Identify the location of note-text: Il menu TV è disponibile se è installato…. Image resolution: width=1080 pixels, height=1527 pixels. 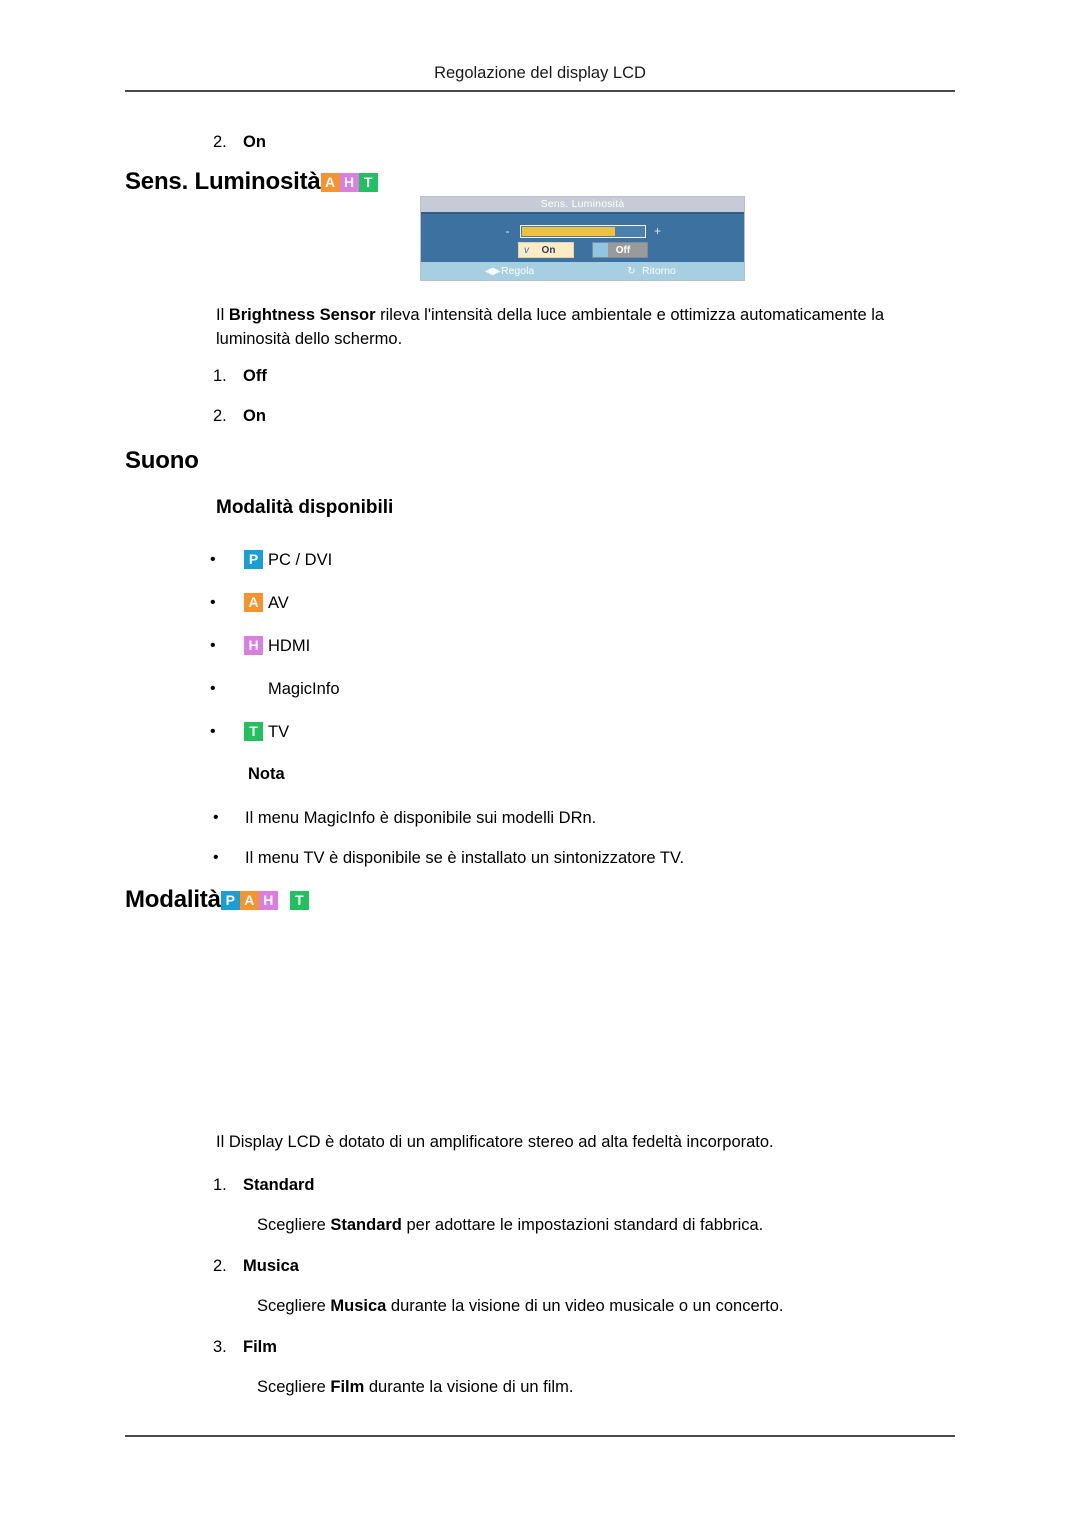
(465, 858).